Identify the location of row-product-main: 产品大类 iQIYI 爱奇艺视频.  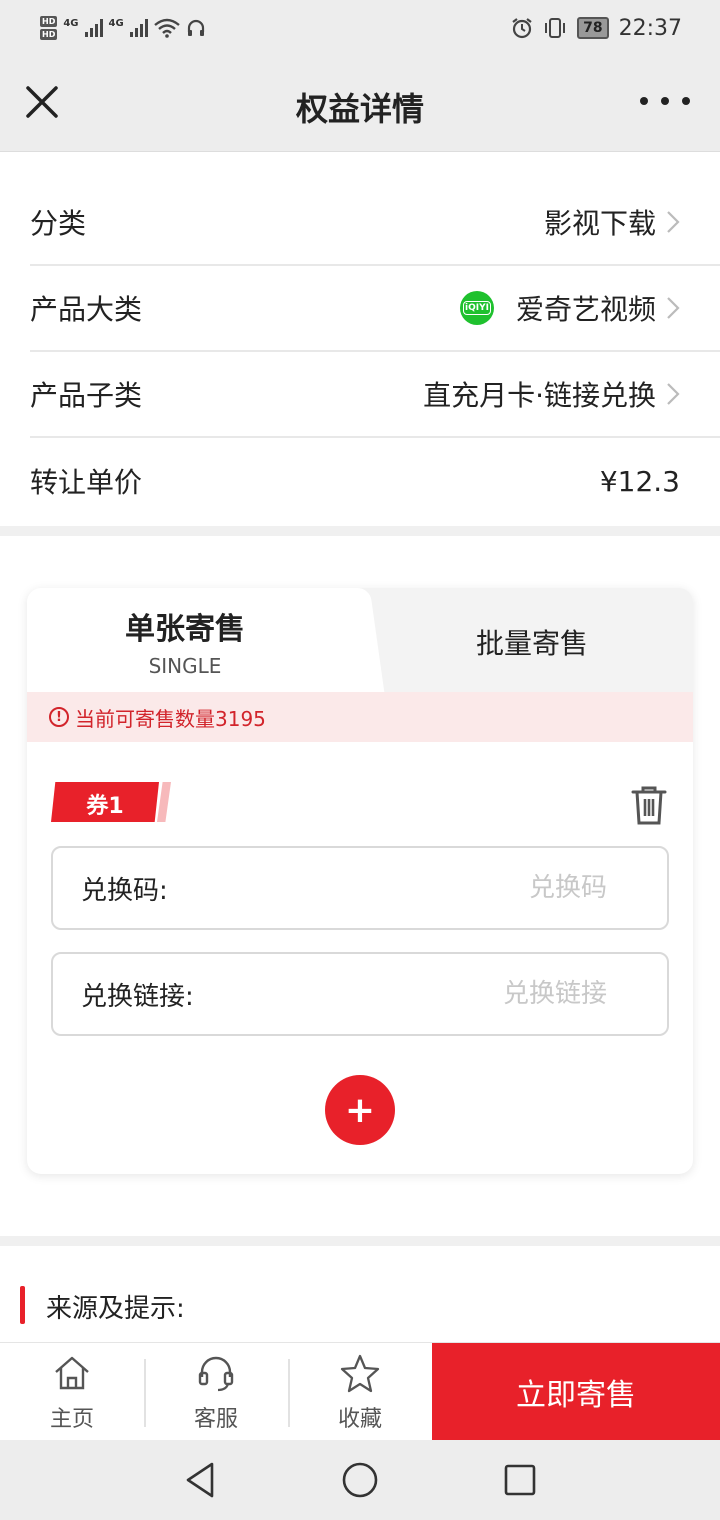
(375, 309).